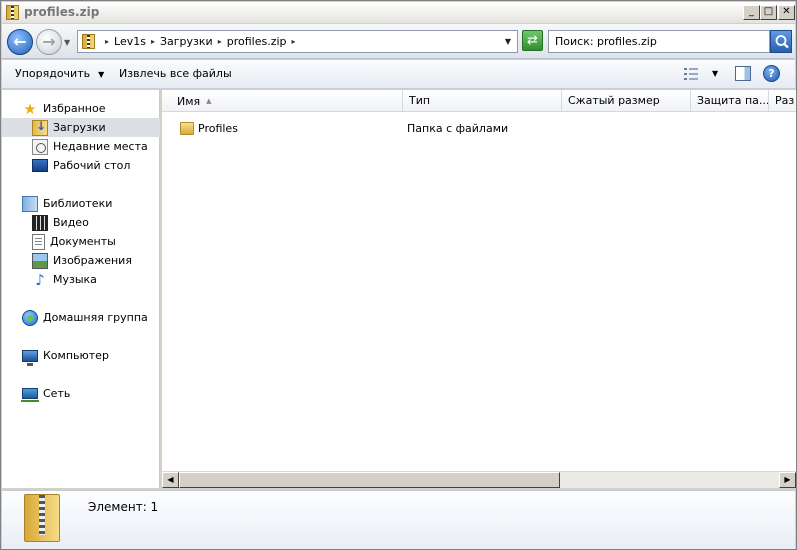 The image size is (797, 550). I want to click on nav-label: Компьютер, so click(76, 355).